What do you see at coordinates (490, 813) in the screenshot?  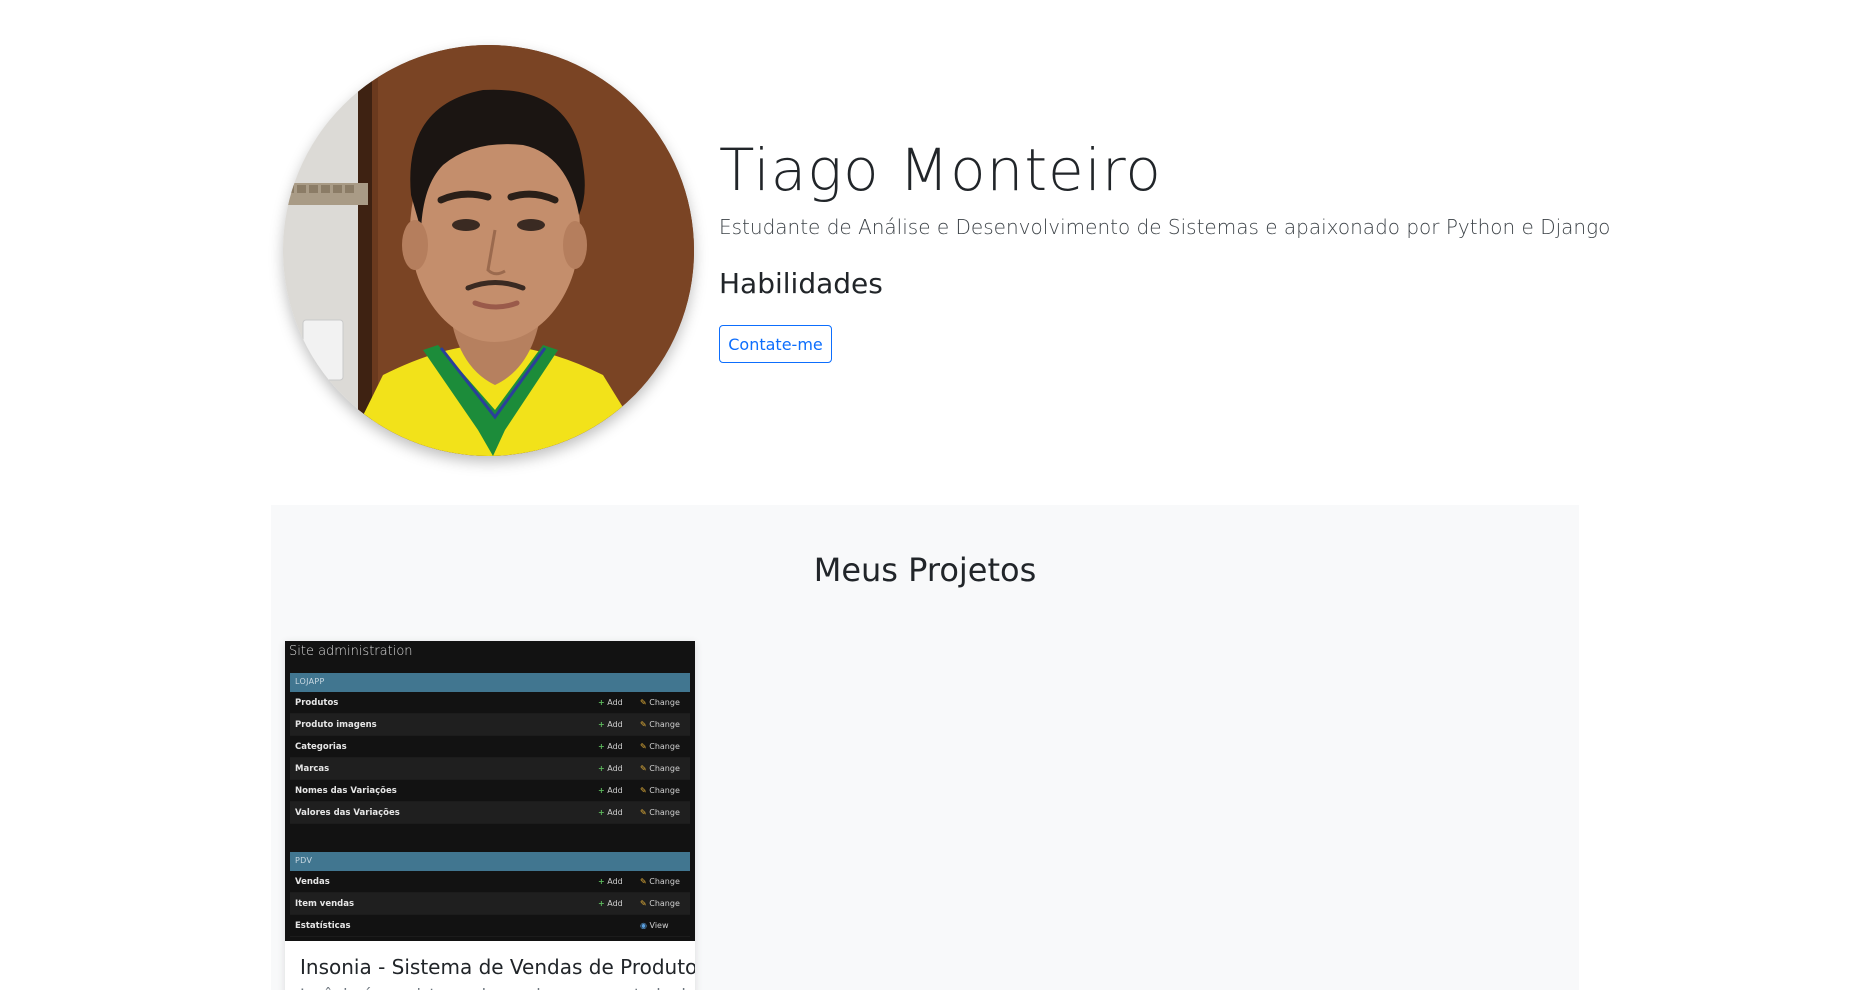 I see `admin-row: Valores das Variações + Add ✎ Change` at bounding box center [490, 813].